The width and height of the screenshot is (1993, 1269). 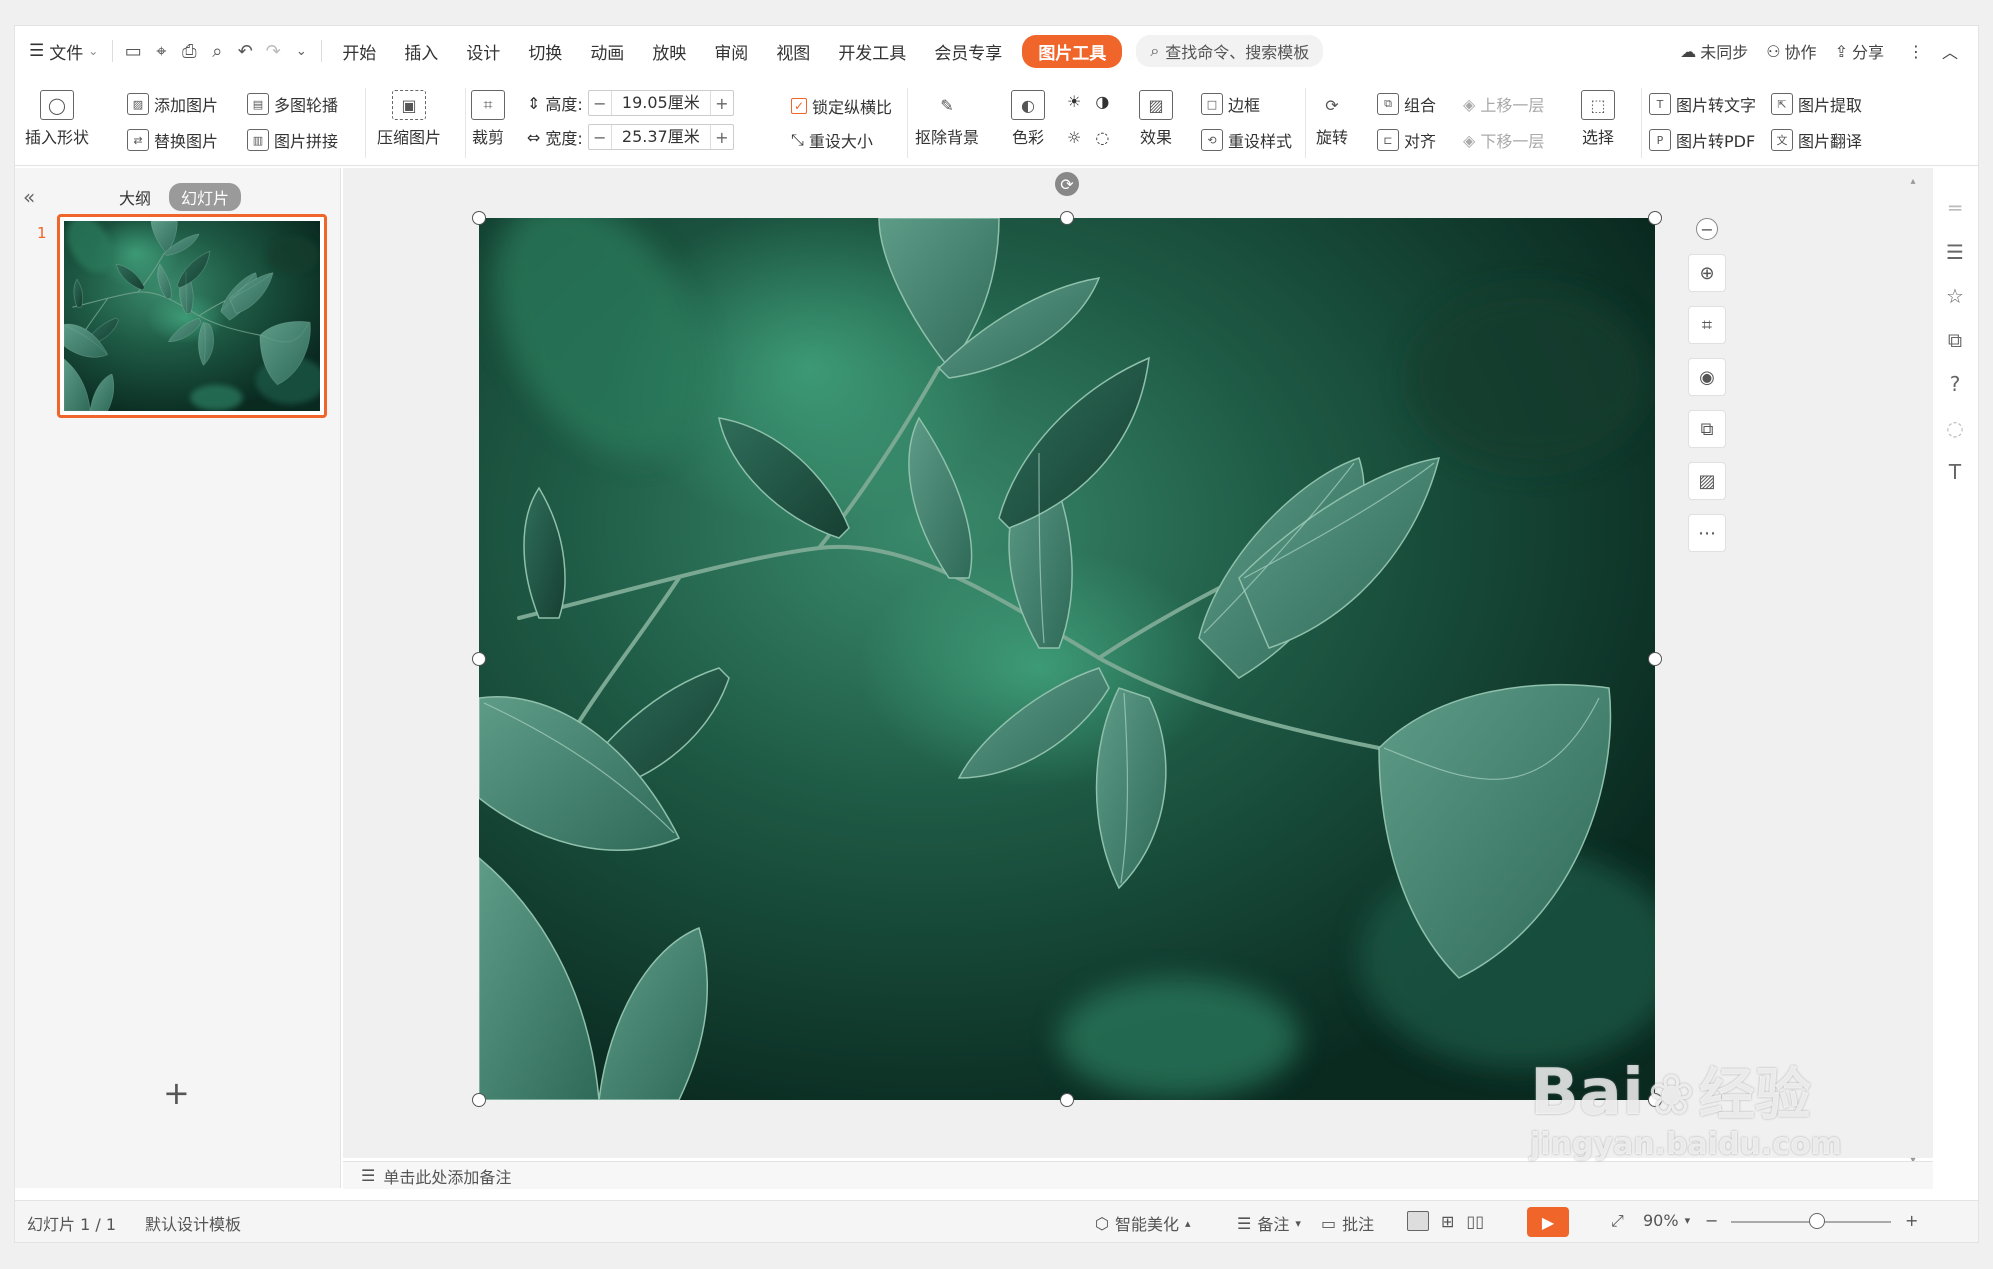 I want to click on reset-size-button: ⤡ 重设大小, so click(x=832, y=140).